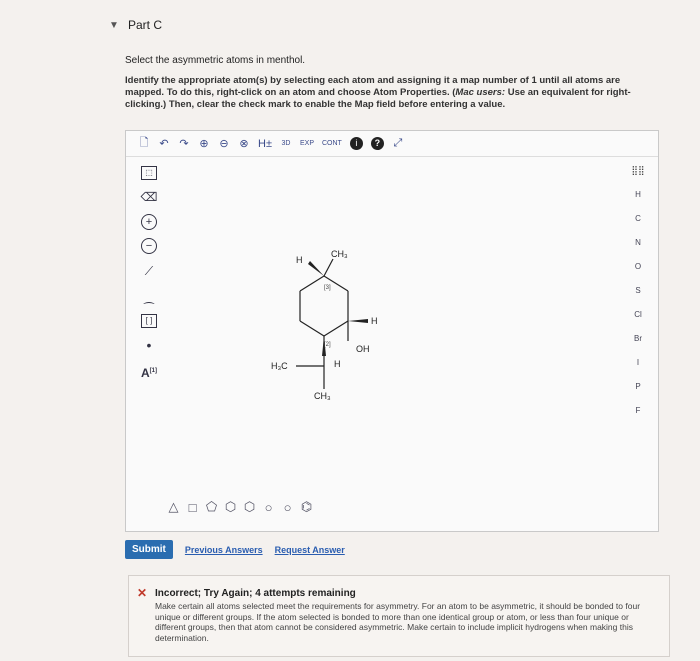 This screenshot has width=700, height=661. I want to click on part-header: ▼ Part C, so click(135, 25).